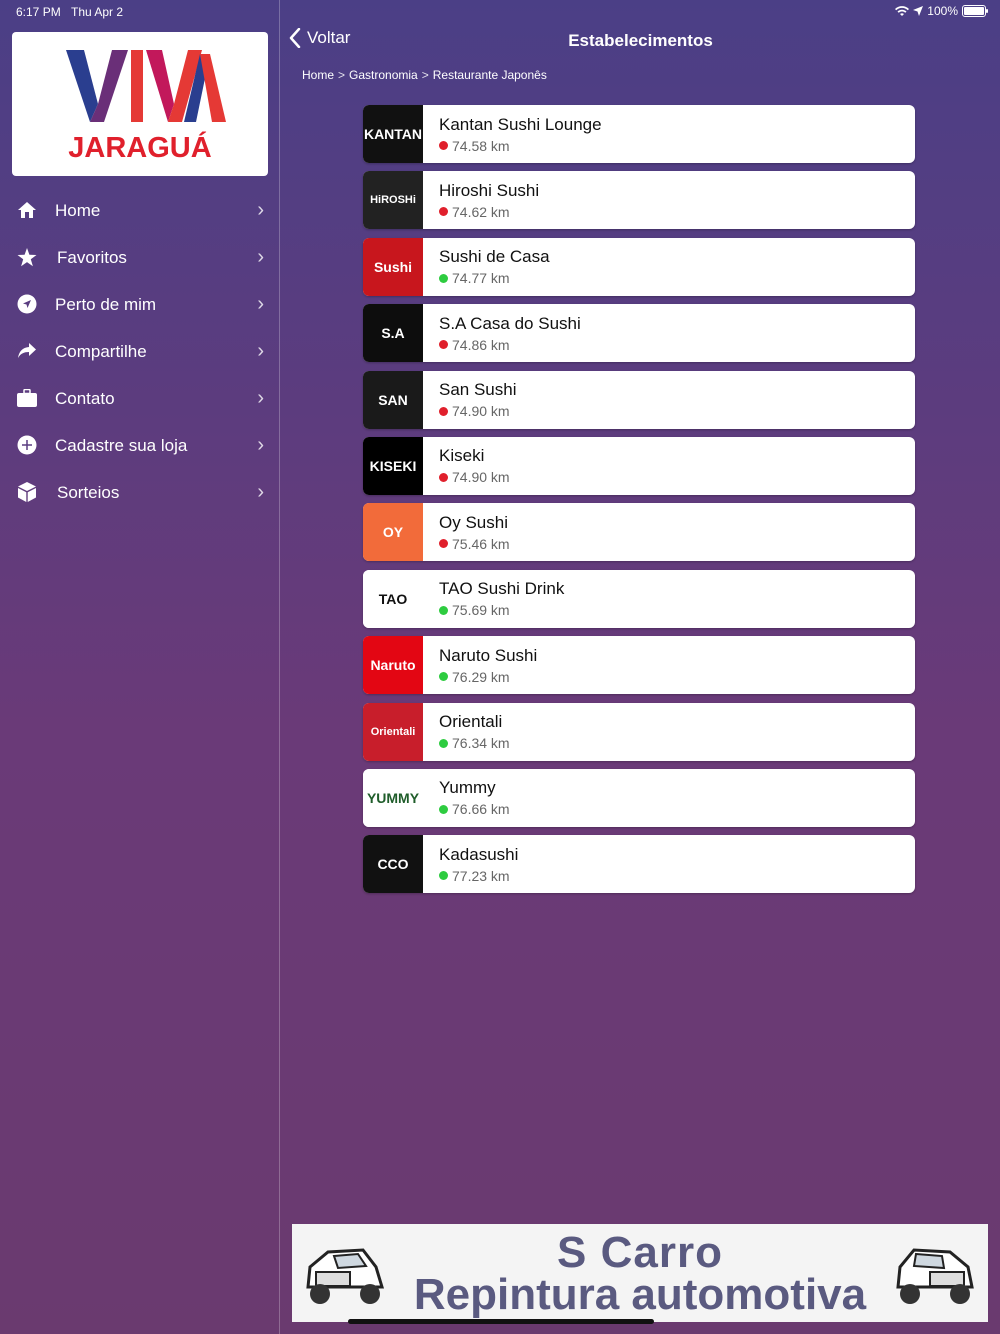 This screenshot has width=1000, height=1334. What do you see at coordinates (393, 266) in the screenshot?
I see `establishment-logo: Sushi` at bounding box center [393, 266].